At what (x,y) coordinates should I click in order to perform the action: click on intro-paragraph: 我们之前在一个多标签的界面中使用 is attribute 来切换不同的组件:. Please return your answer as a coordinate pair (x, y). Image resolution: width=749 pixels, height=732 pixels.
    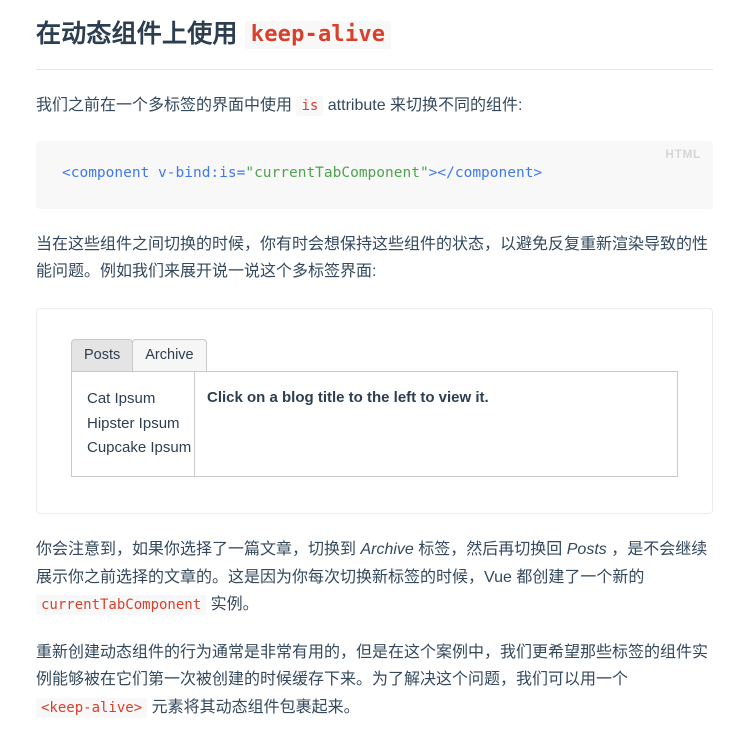
    Looking at the image, I should click on (374, 106).